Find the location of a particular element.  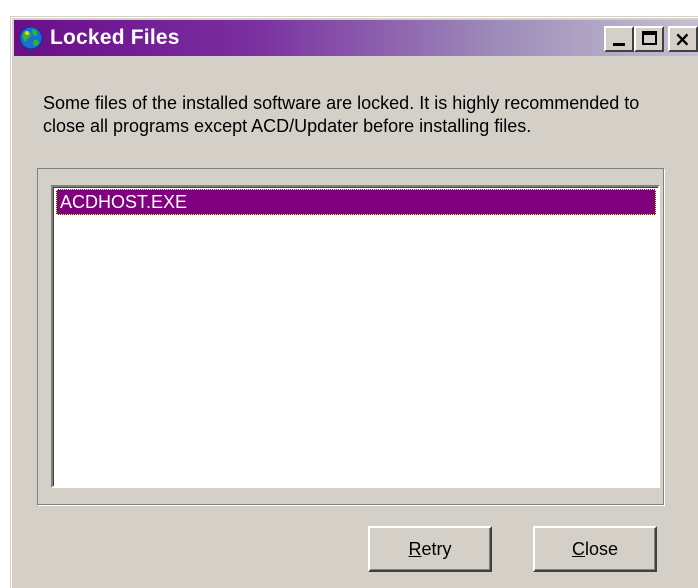

globe-icon is located at coordinates (31, 38).